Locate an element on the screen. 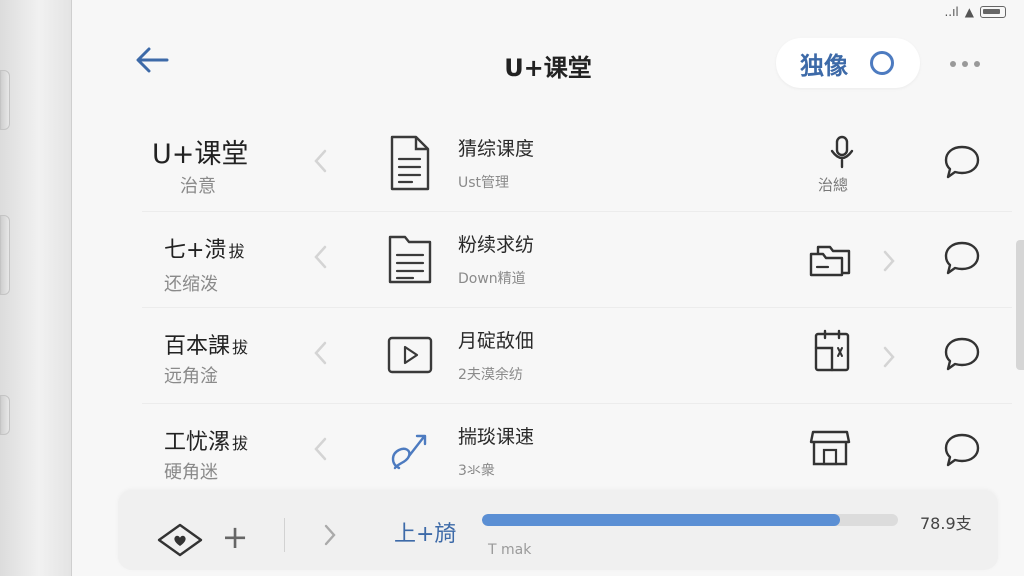 Image resolution: width=1024 pixels, height=576 pixels. circle-icon is located at coordinates (882, 63).